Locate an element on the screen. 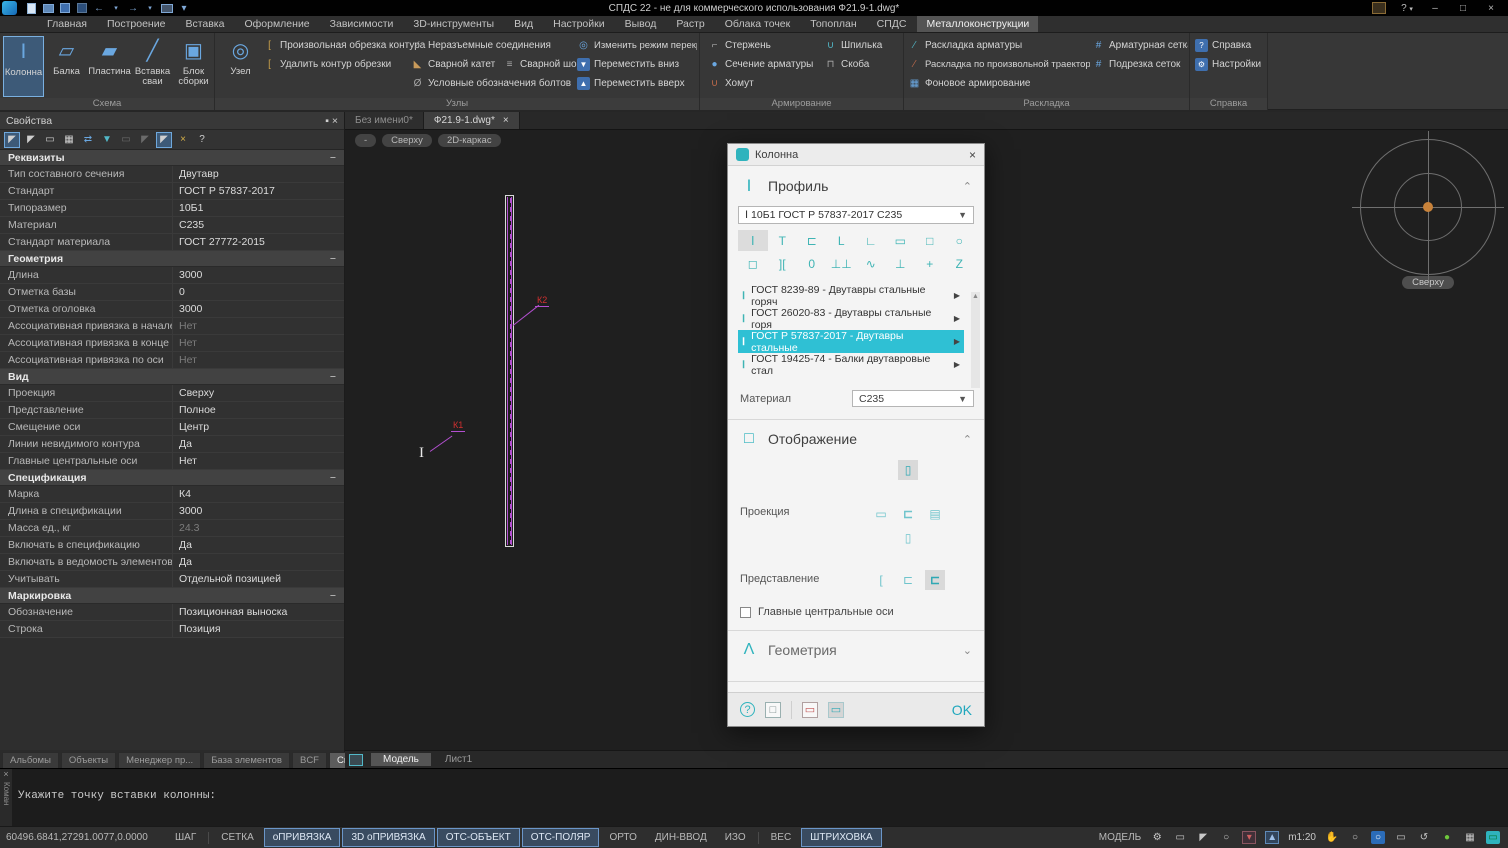  close-button: × is located at coordinates (1491, 8).